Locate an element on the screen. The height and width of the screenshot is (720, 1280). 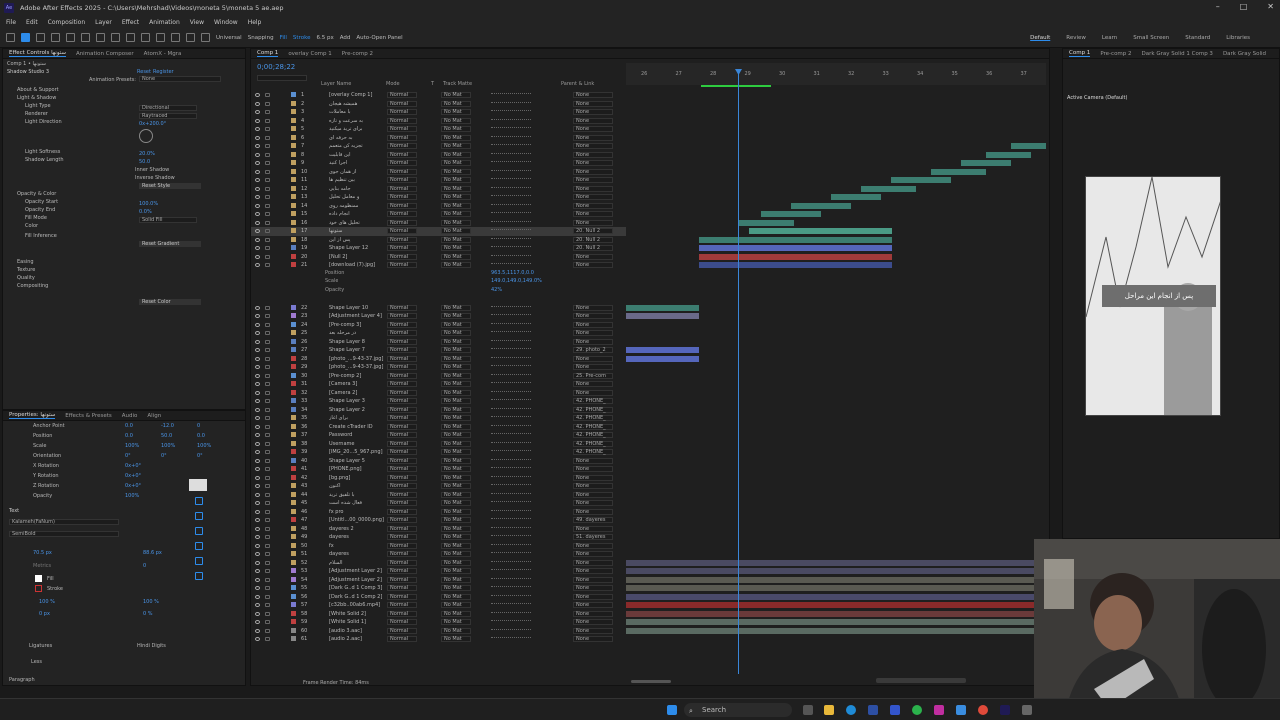
rtl-icon is located at coordinates (199, 576).